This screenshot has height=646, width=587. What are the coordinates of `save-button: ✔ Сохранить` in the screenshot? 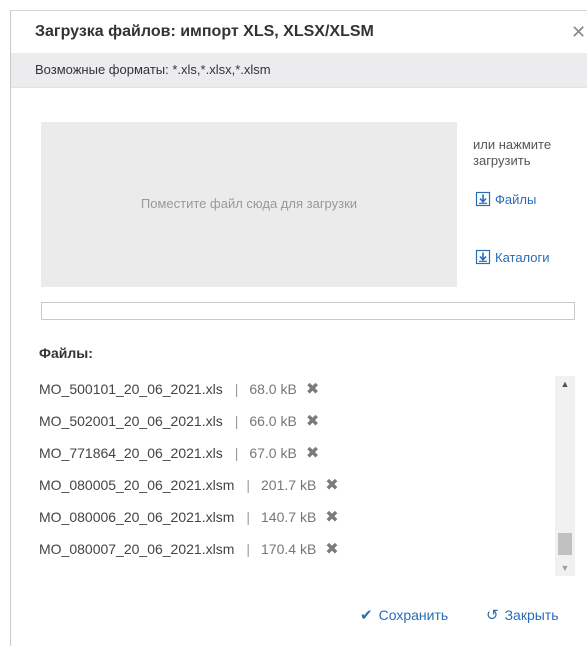 It's located at (404, 615).